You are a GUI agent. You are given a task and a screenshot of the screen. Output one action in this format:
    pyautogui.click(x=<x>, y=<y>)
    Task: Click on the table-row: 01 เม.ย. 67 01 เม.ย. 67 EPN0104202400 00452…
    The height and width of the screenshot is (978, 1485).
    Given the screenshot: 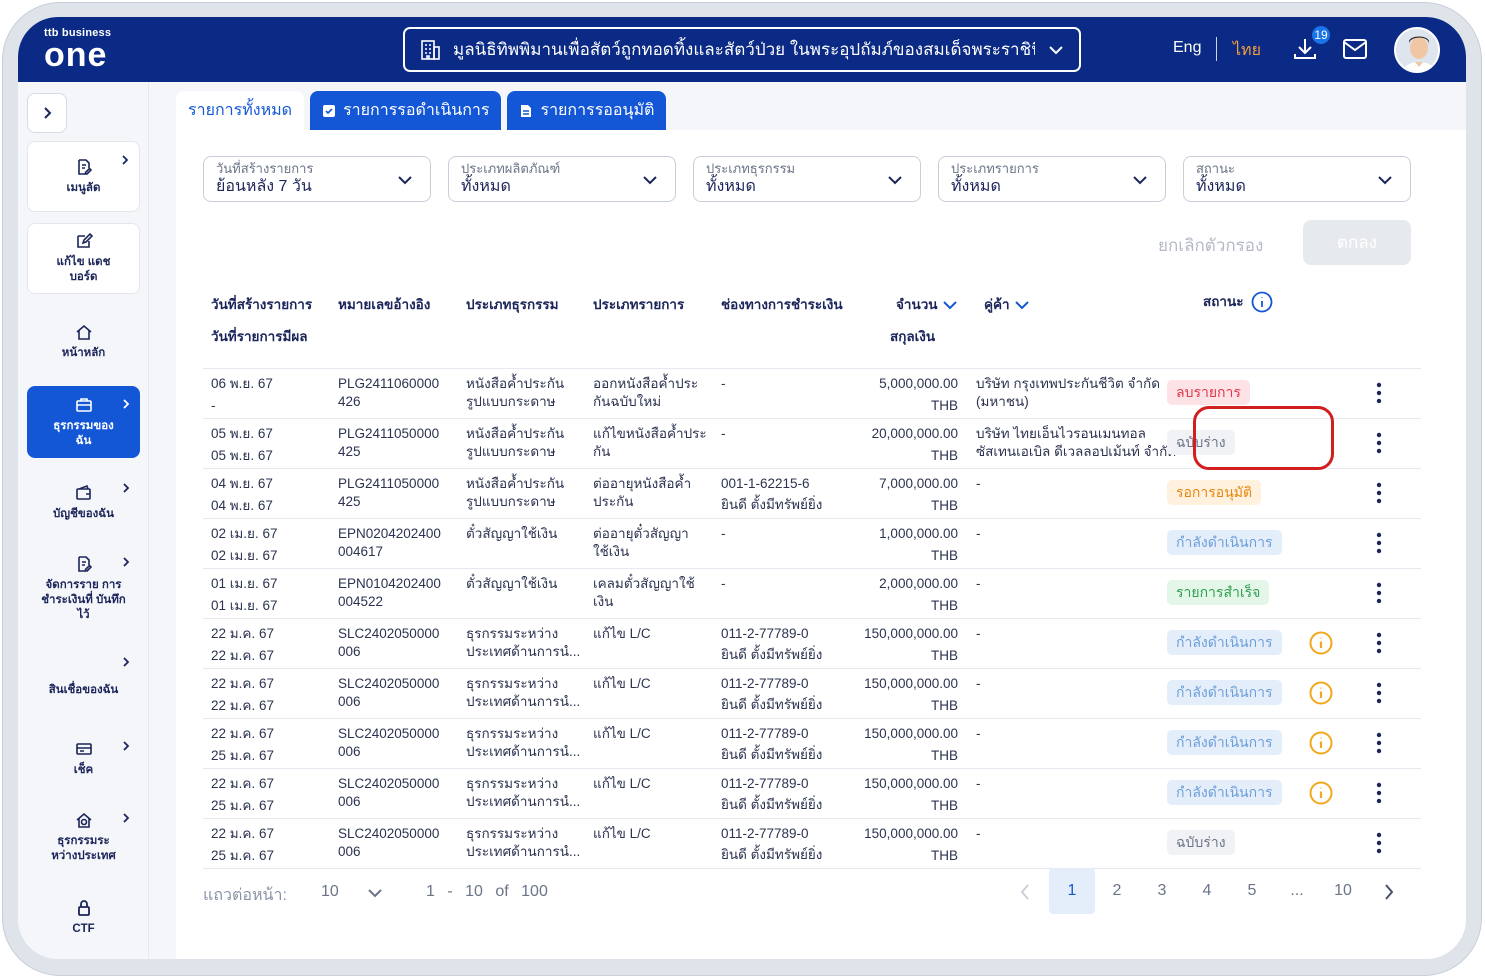 What is the action you would take?
    pyautogui.click(x=812, y=594)
    